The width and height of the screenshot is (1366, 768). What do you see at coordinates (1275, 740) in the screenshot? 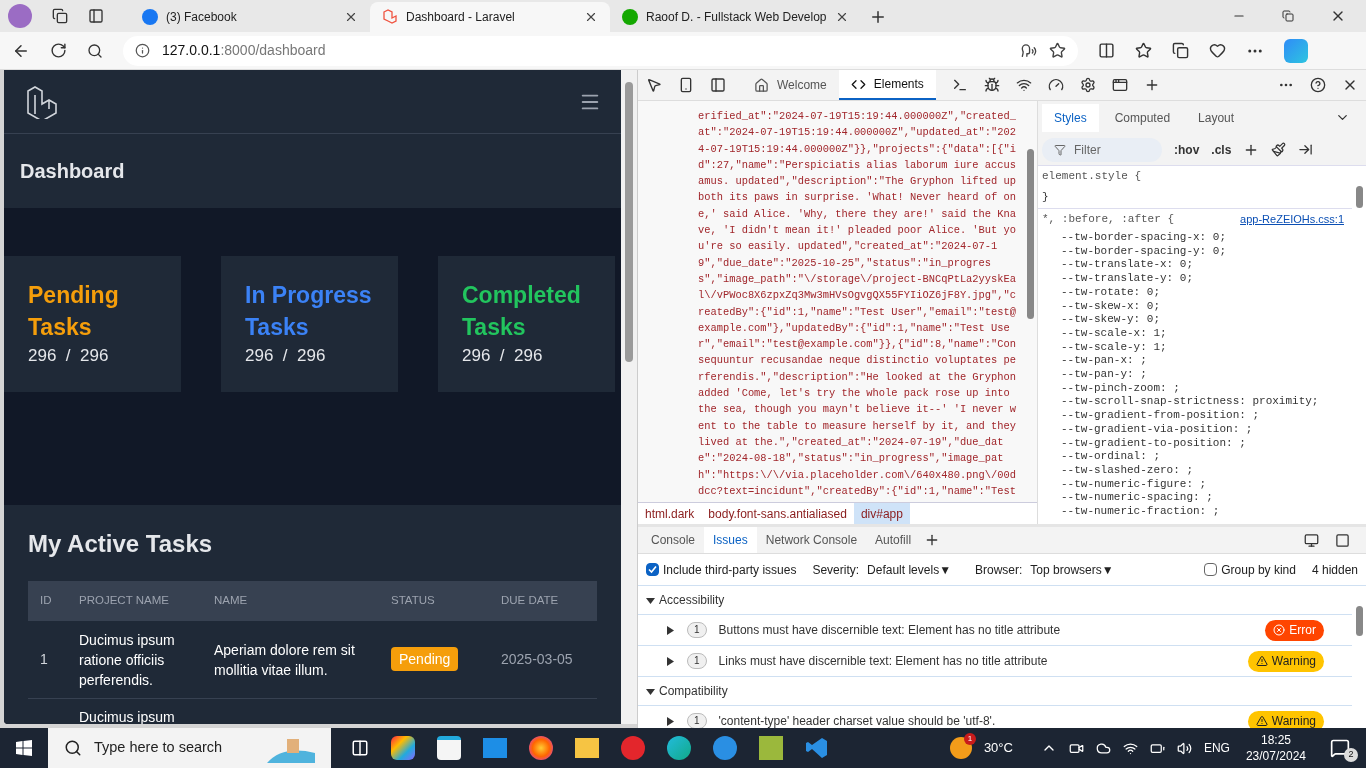
I see `clock-time: 18:25` at bounding box center [1275, 740].